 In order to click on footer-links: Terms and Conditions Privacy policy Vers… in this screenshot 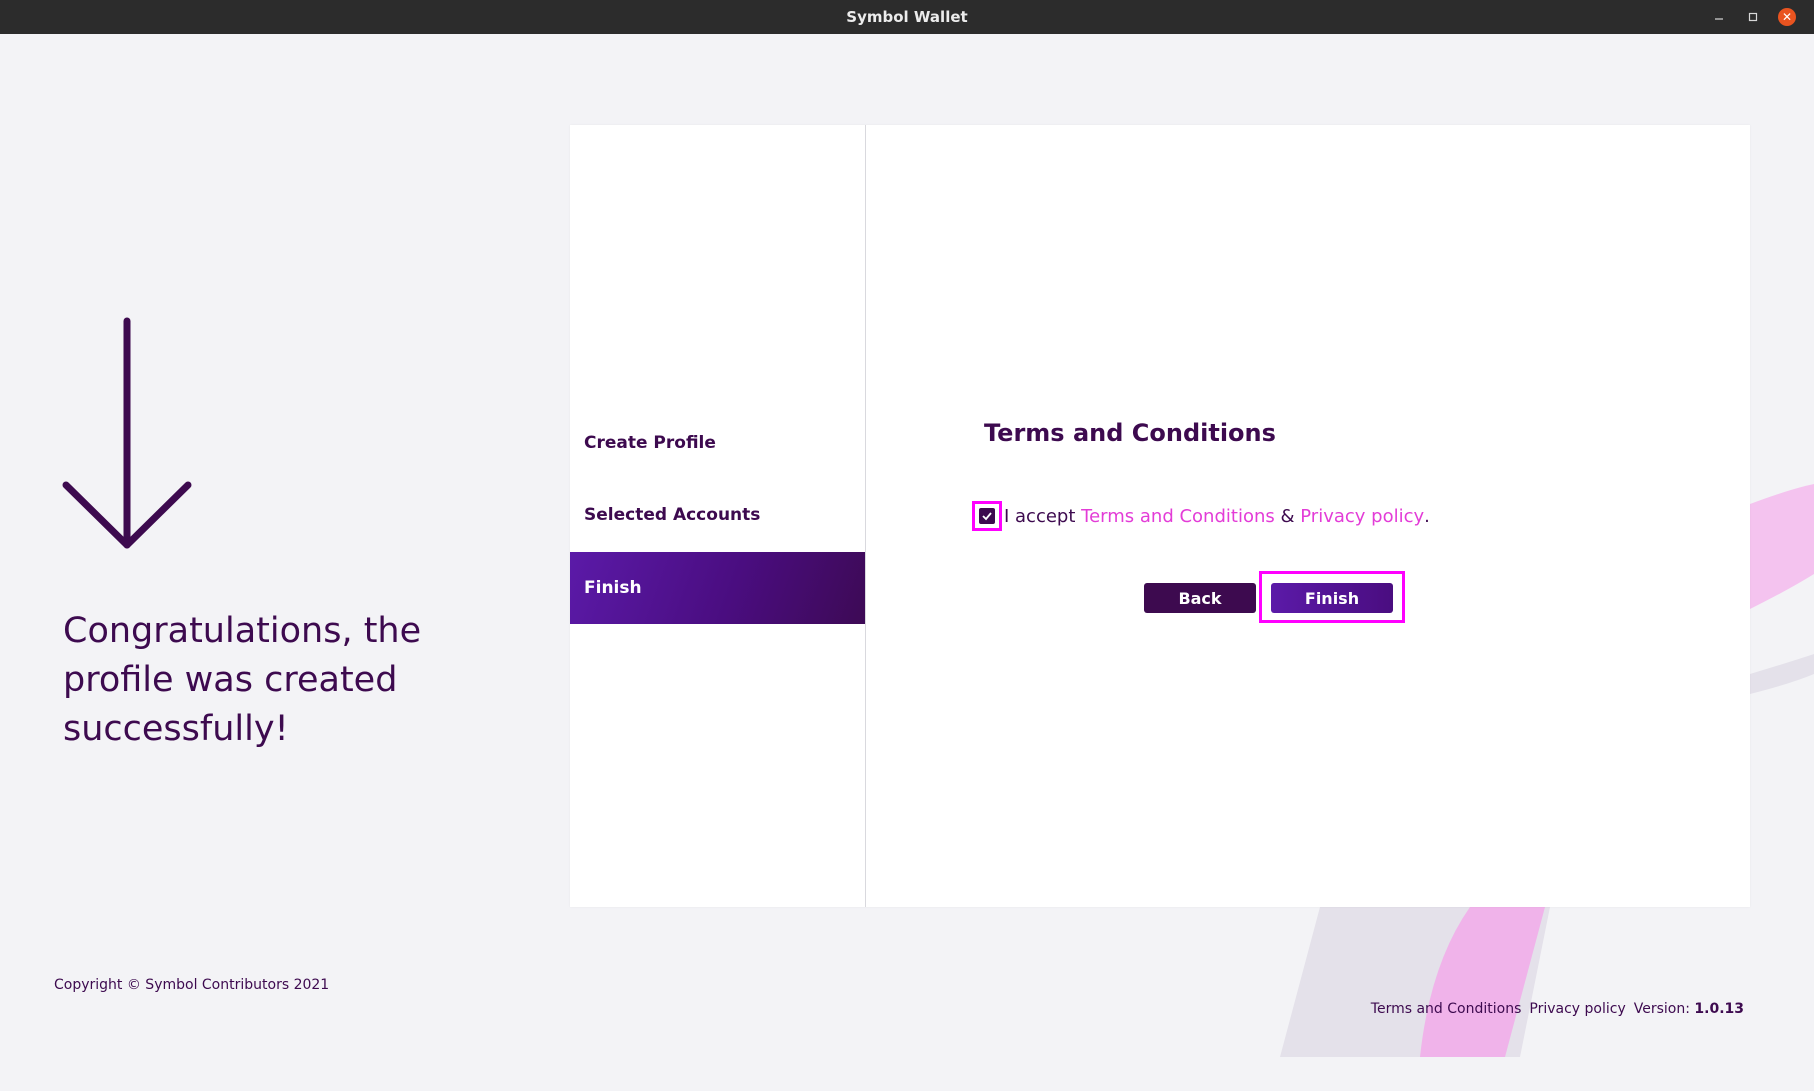, I will do `click(1557, 1009)`.